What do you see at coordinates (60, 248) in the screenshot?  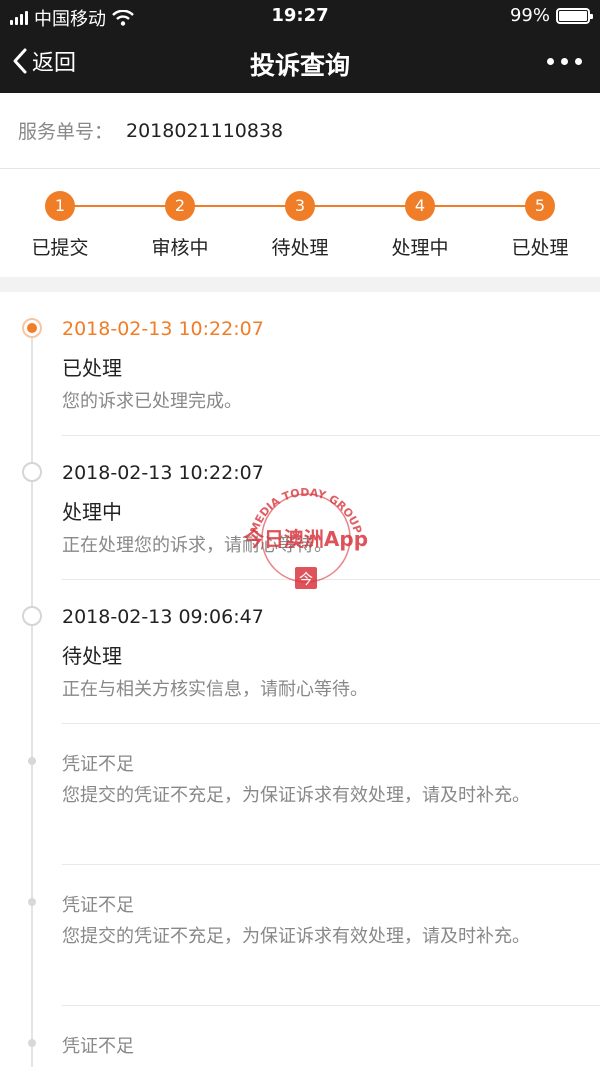 I see `step-label: 已提交` at bounding box center [60, 248].